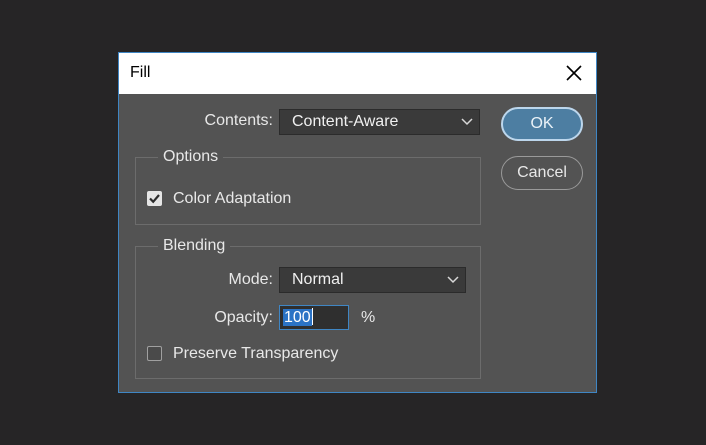 This screenshot has width=706, height=445. I want to click on mode-select-value: Normal, so click(318, 279).